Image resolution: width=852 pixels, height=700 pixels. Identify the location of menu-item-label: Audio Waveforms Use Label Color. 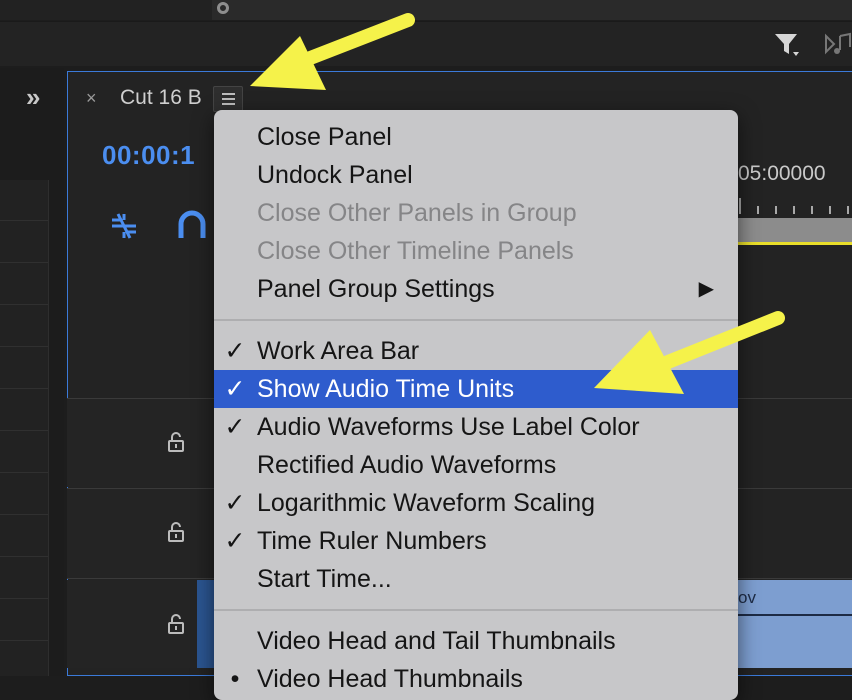
(448, 427).